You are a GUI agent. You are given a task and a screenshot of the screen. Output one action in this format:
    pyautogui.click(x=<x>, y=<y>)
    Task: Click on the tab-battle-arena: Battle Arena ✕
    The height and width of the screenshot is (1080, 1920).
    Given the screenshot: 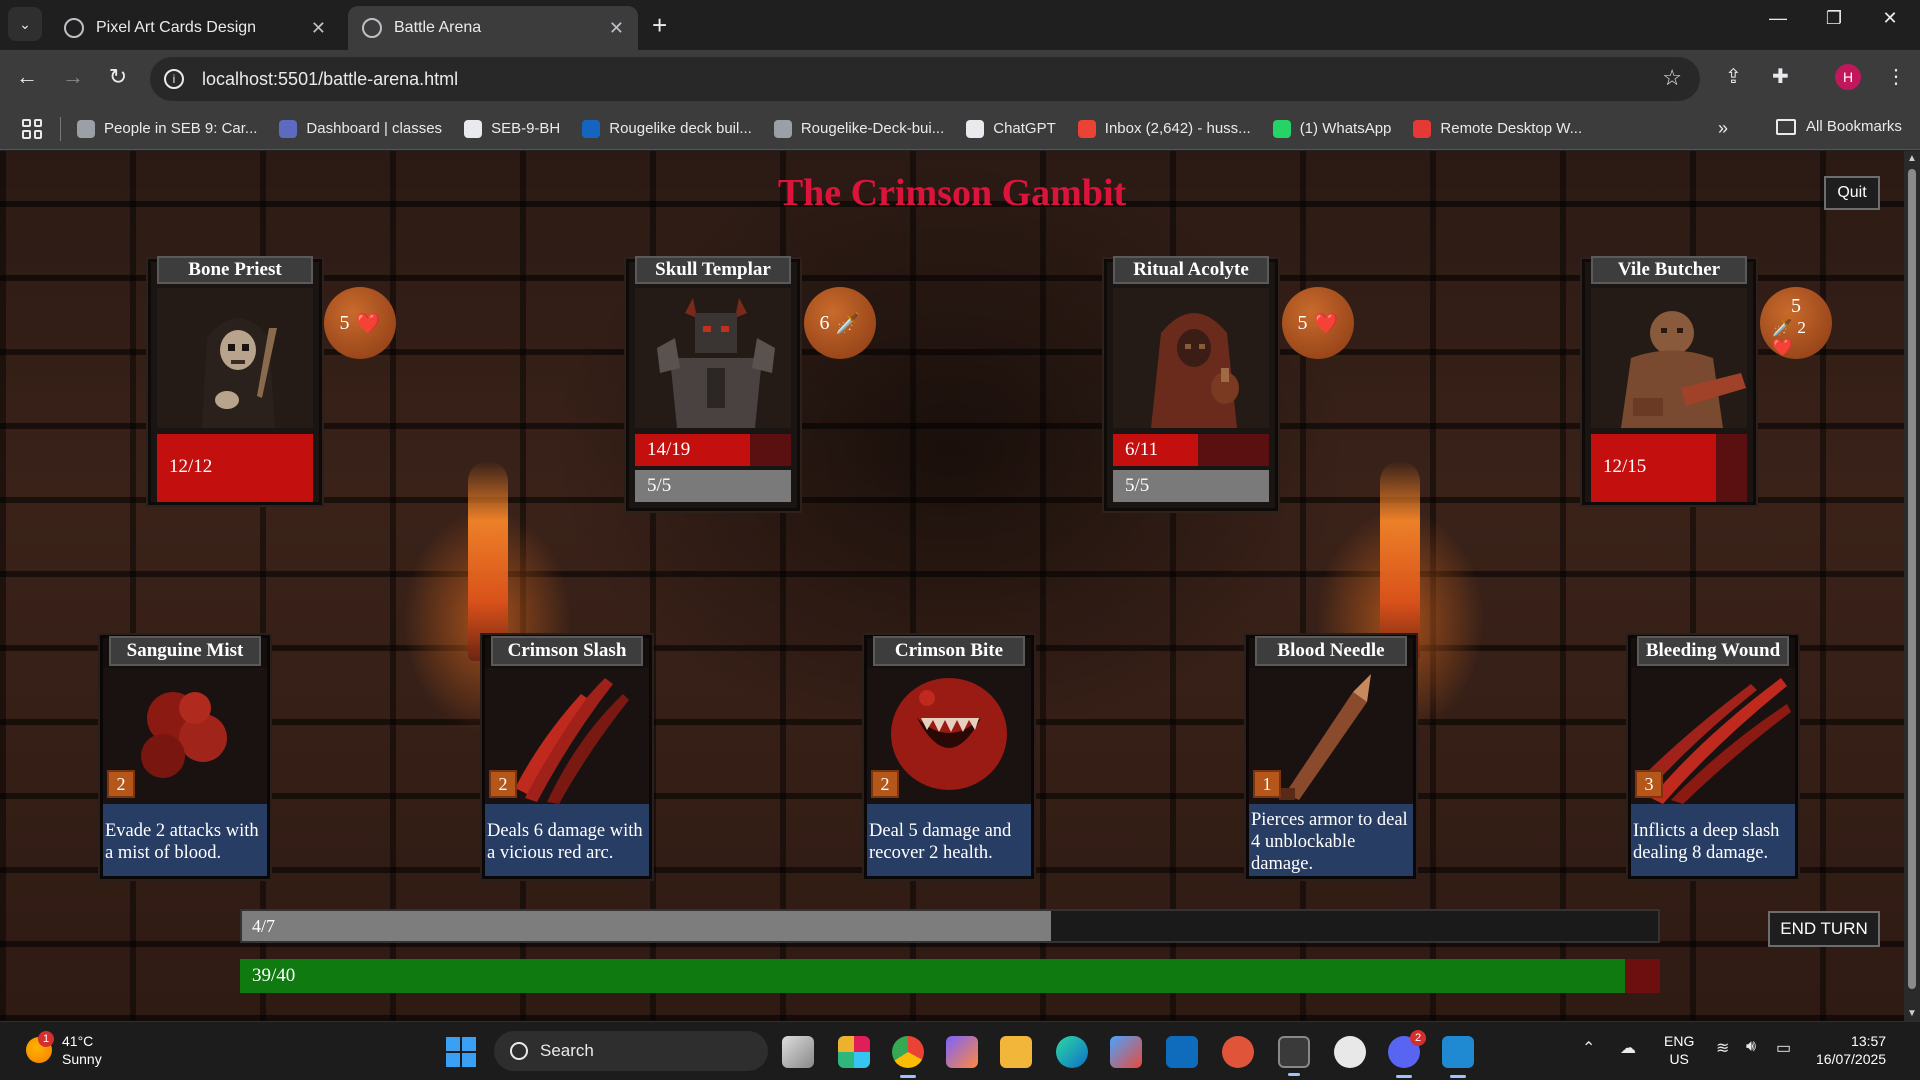 What is the action you would take?
    pyautogui.click(x=493, y=28)
    